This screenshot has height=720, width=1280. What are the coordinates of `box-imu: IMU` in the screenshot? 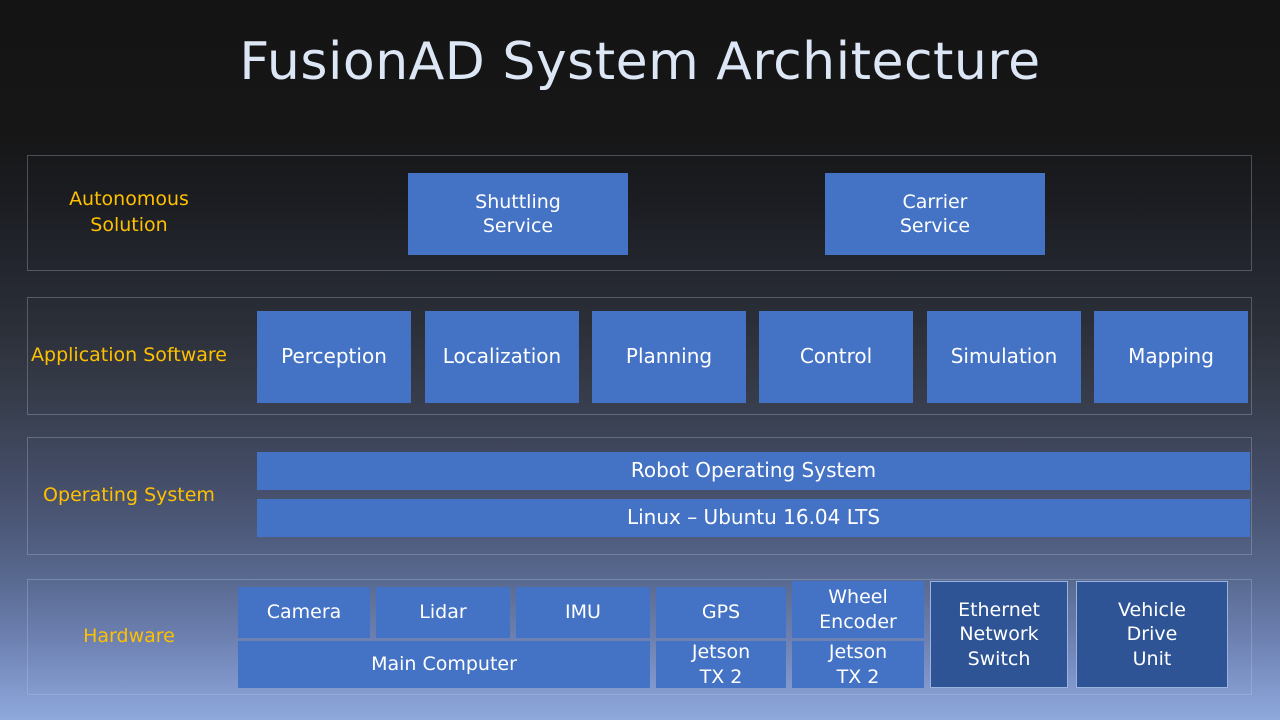 It's located at (583, 612).